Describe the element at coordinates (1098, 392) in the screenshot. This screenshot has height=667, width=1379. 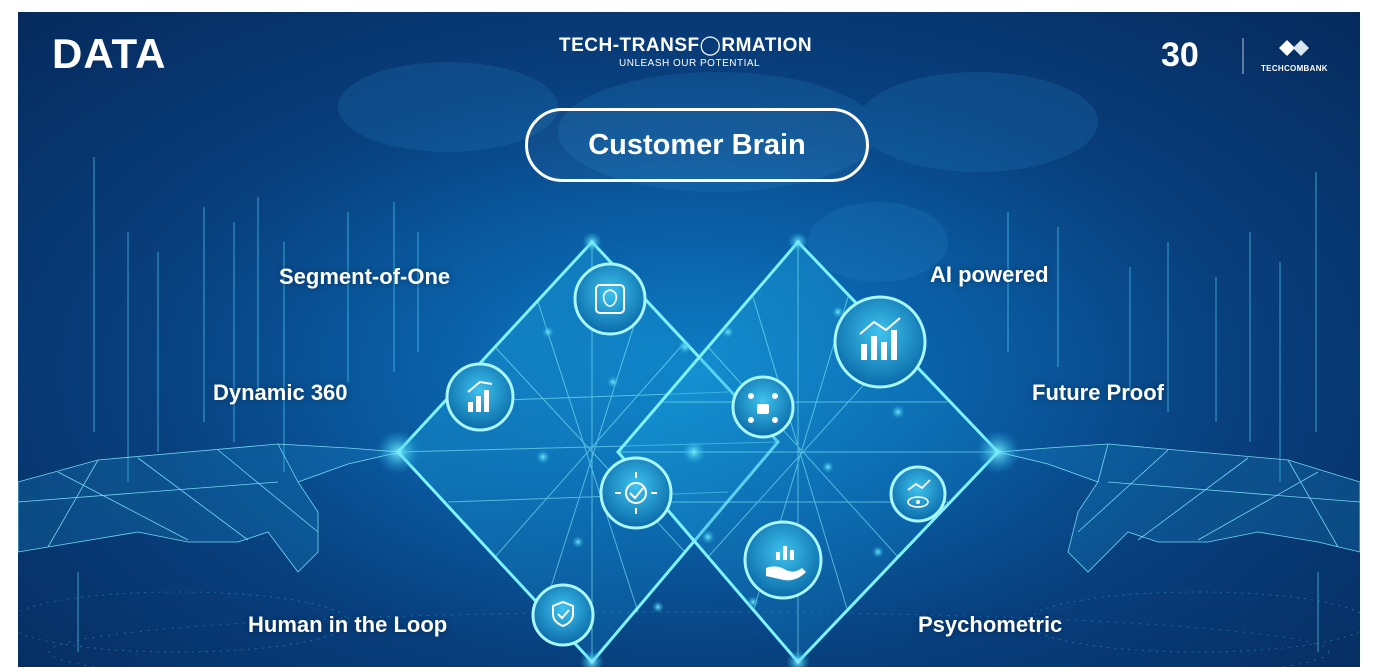
I see `label-future-proof: Future Proof` at that location.